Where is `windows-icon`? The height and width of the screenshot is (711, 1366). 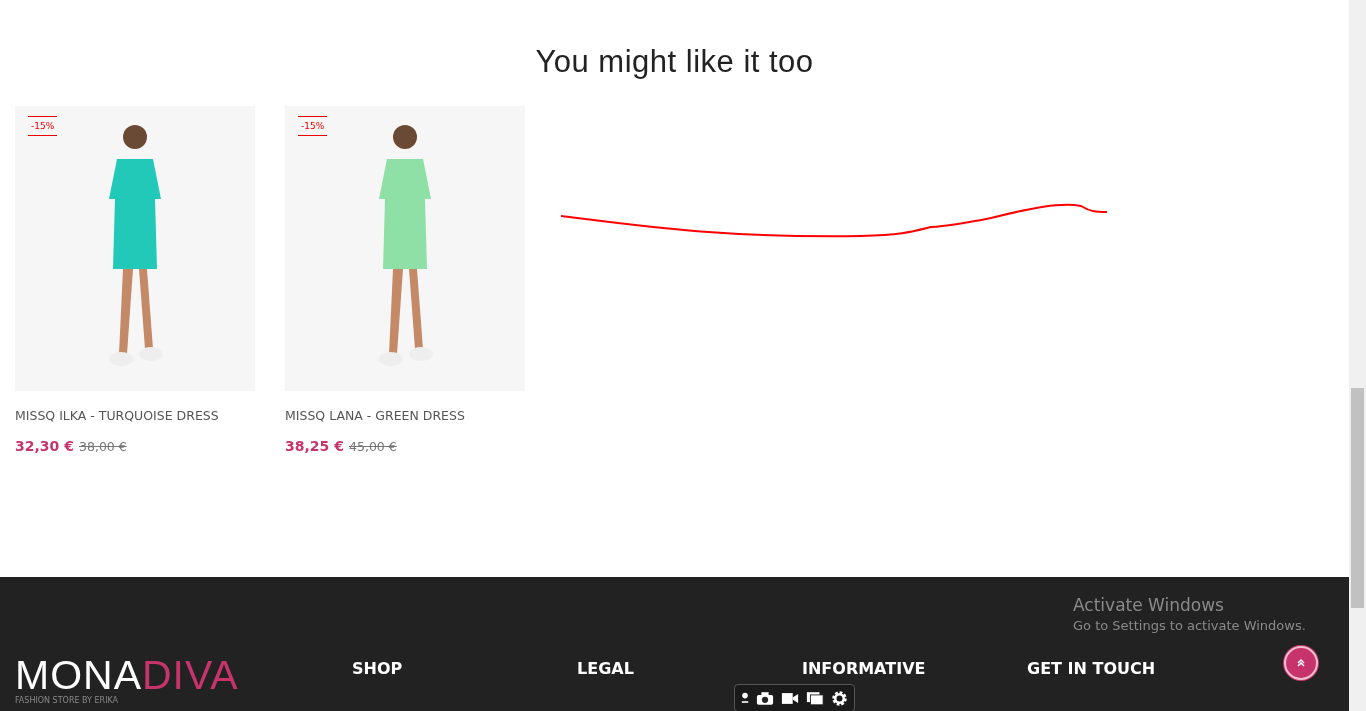 windows-icon is located at coordinates (815, 698).